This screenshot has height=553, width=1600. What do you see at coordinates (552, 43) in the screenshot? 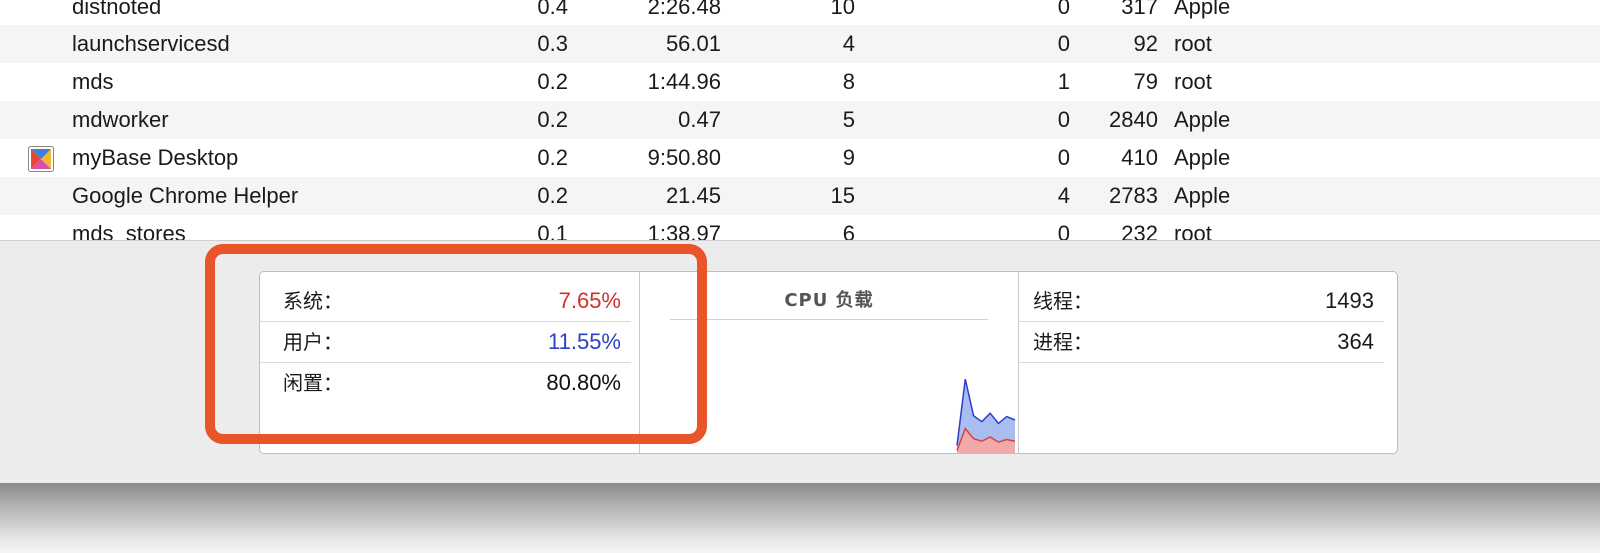
I see `process-cpu: 0.3` at bounding box center [552, 43].